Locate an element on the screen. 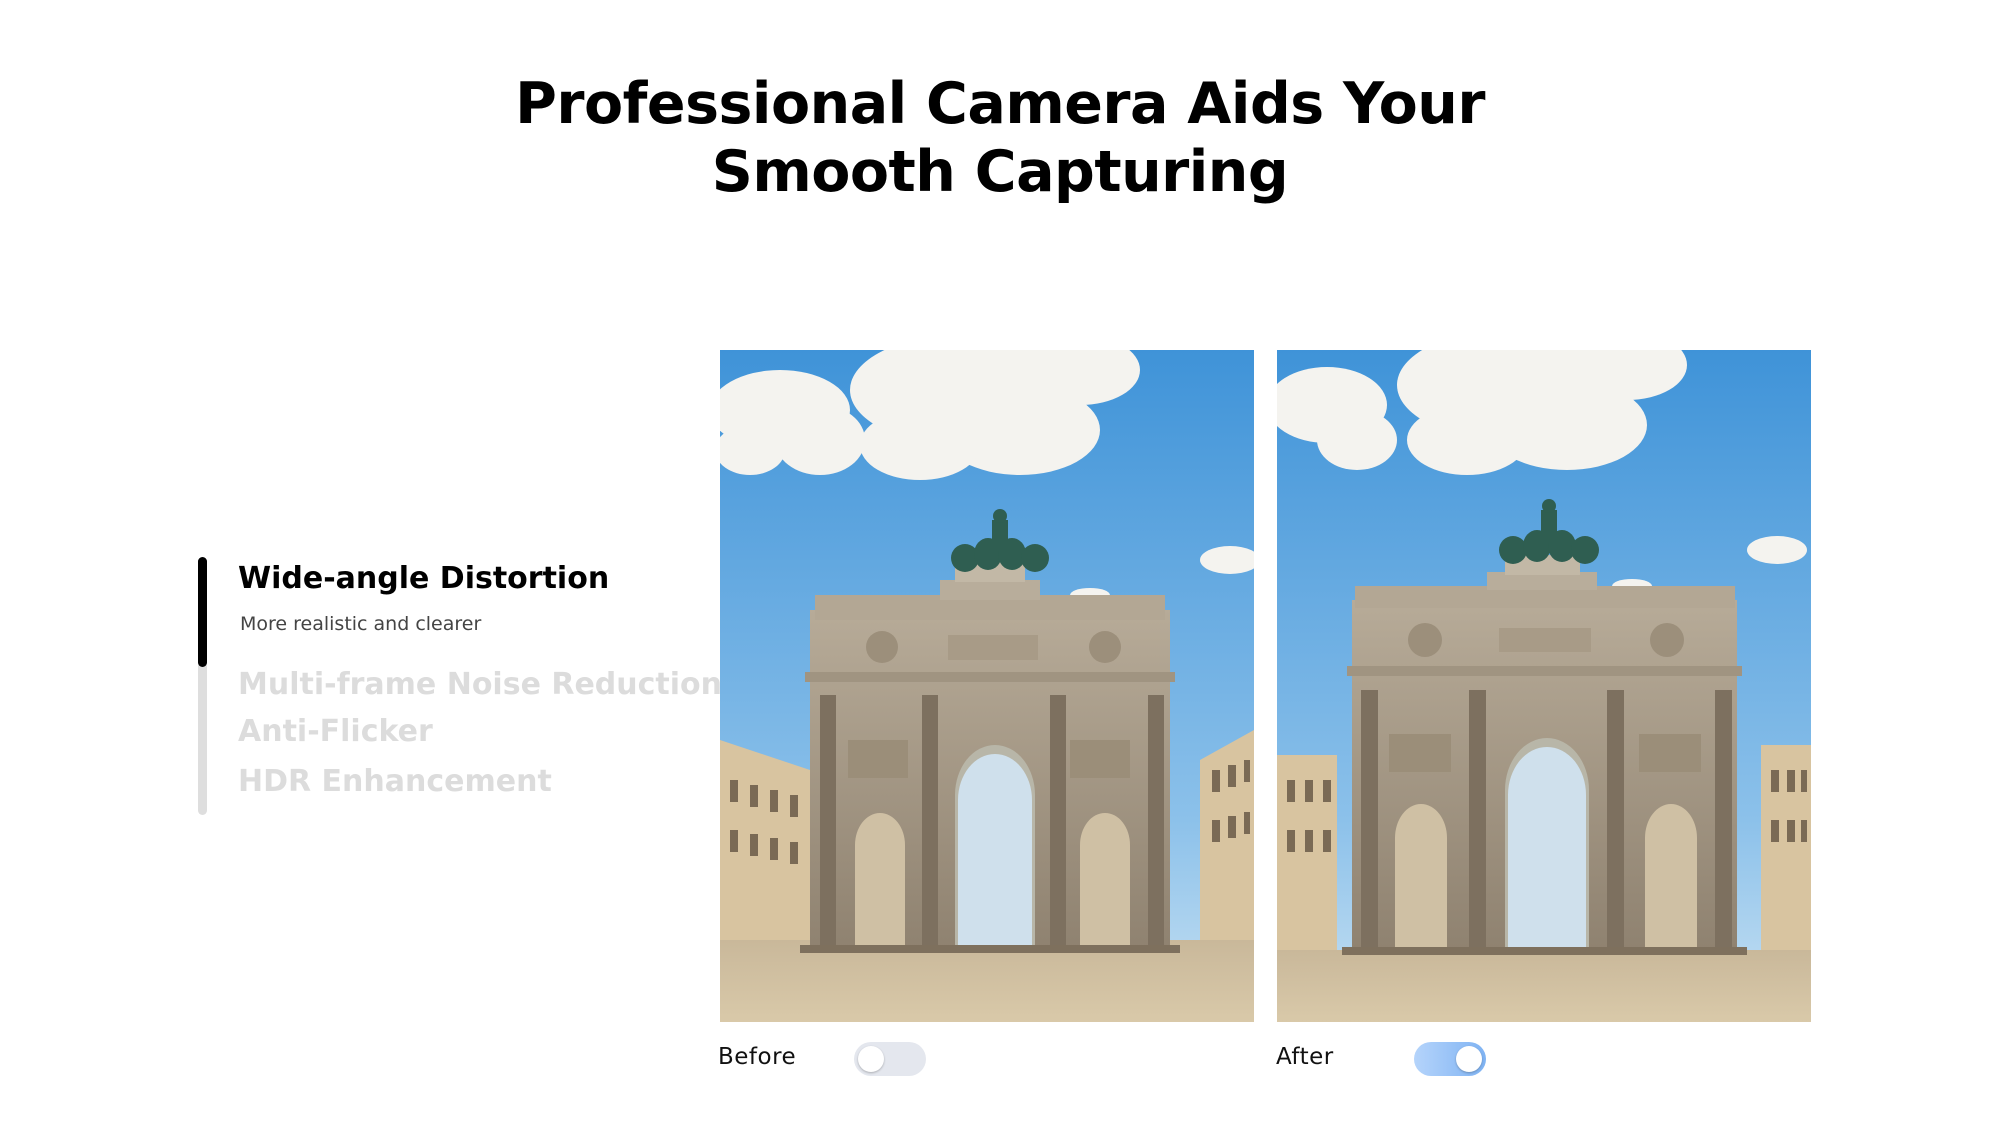  before-label: Before is located at coordinates (757, 1057).